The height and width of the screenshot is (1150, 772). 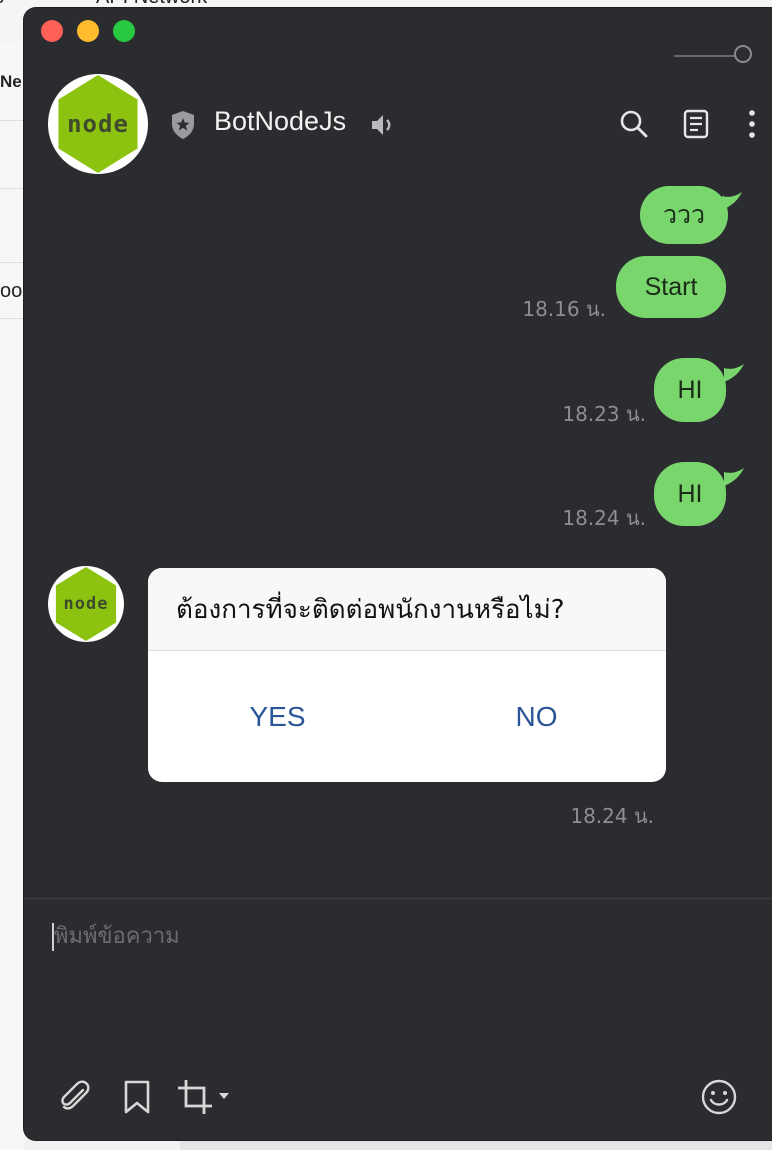 I want to click on composer-divider, so click(x=398, y=898).